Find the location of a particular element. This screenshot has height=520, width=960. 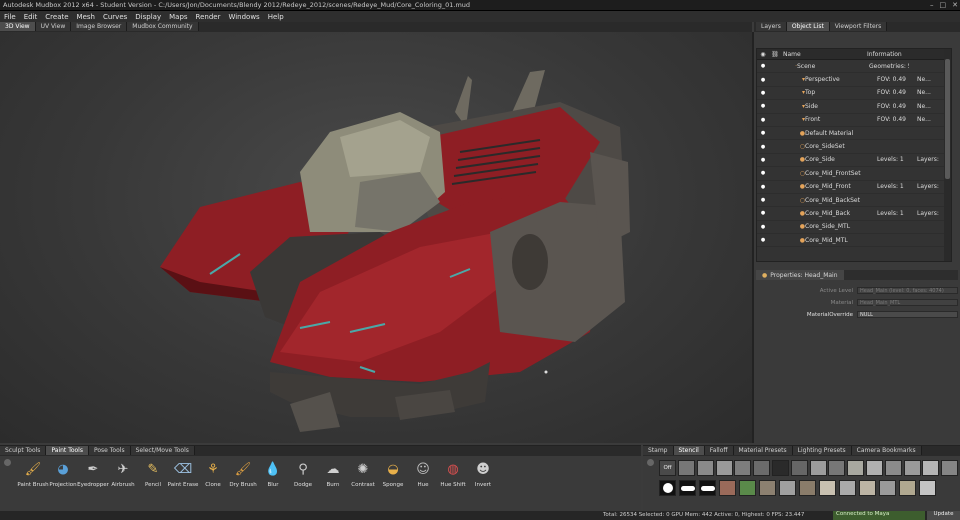

tab-layers: Layers is located at coordinates (771, 26).